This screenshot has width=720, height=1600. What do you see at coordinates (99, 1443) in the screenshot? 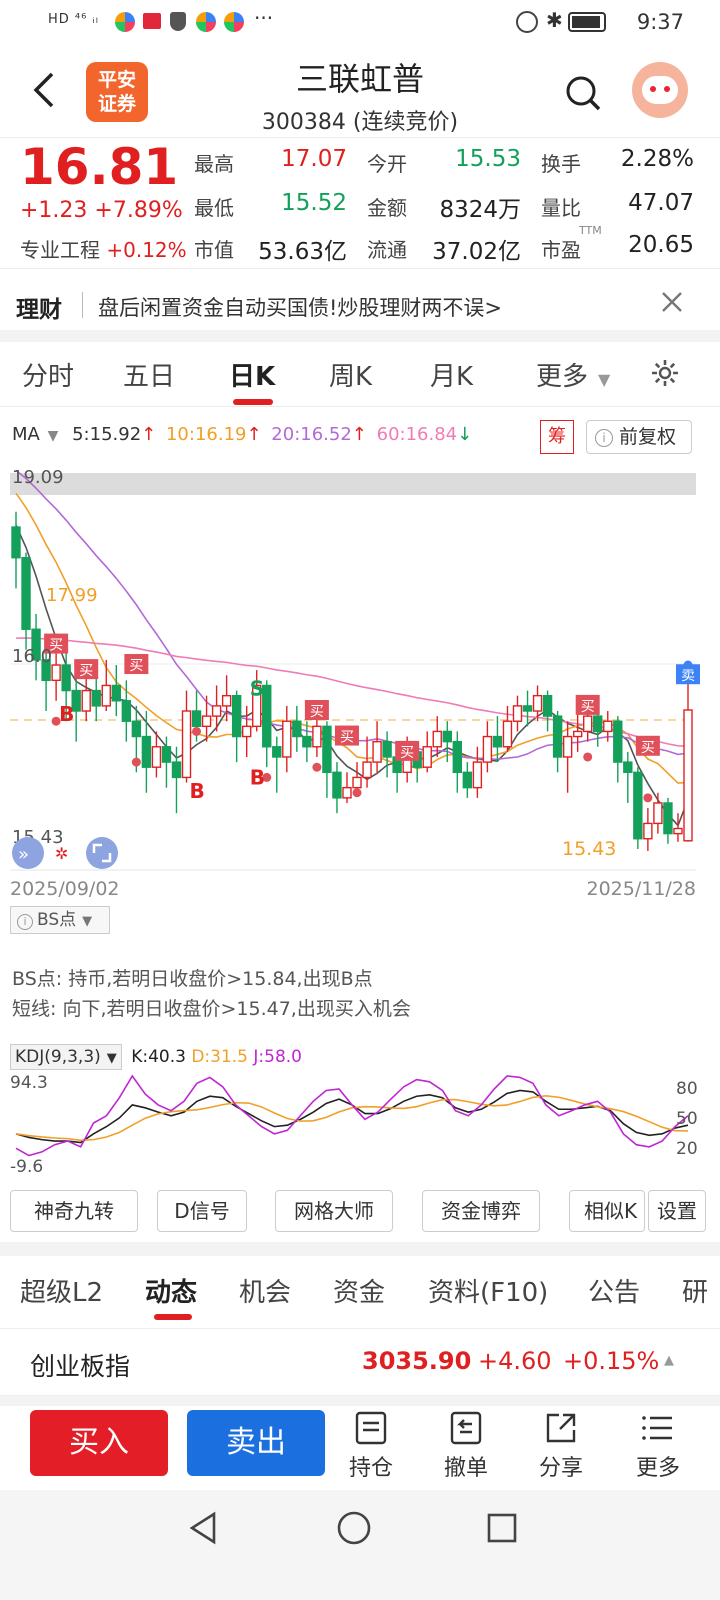
I see `buy-button: 买入` at bounding box center [99, 1443].